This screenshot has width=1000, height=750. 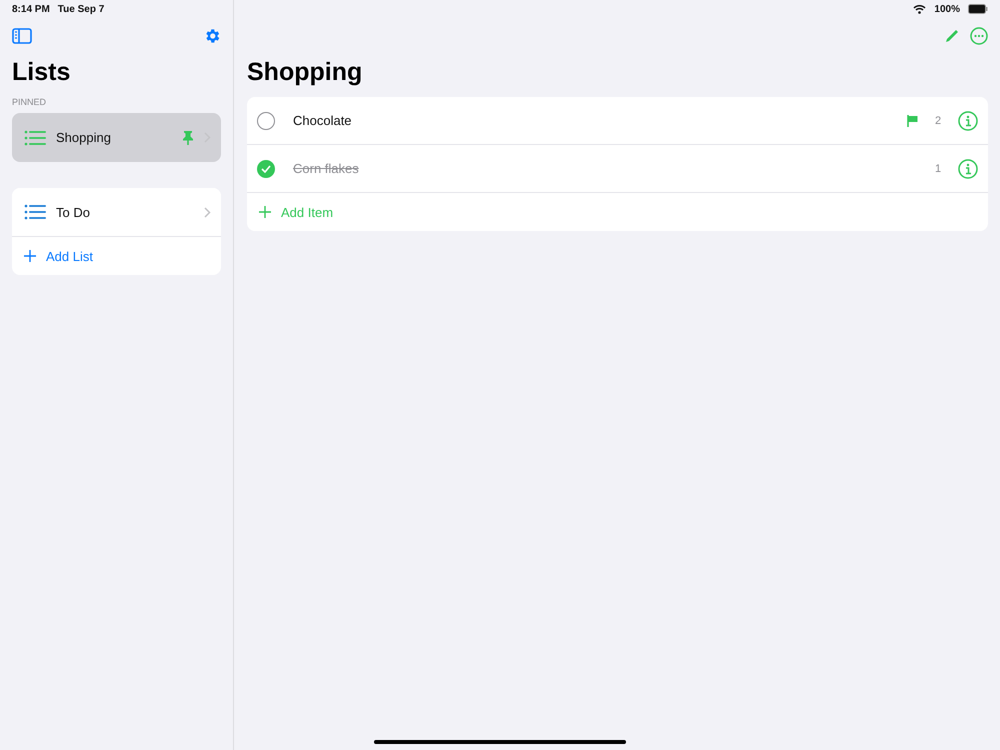 What do you see at coordinates (73, 212) in the screenshot?
I see `list-name: To Do` at bounding box center [73, 212].